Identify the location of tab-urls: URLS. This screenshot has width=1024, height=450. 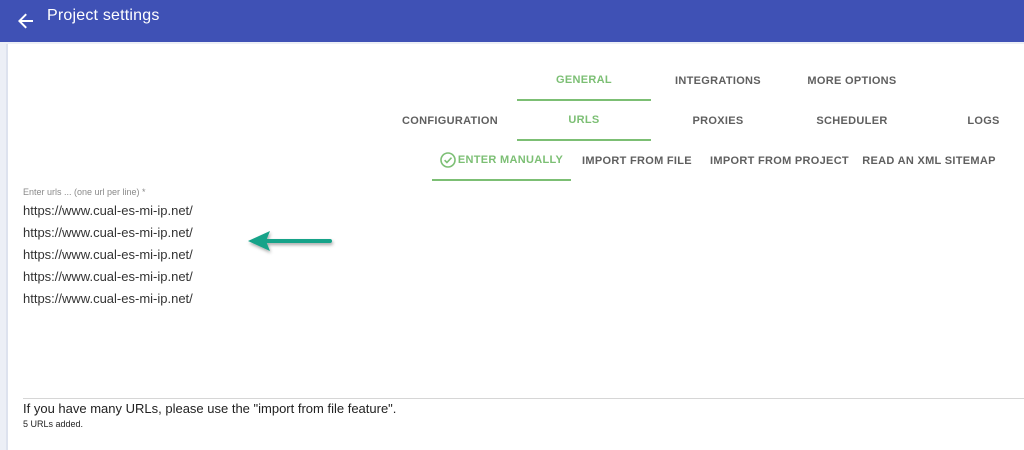
(584, 121).